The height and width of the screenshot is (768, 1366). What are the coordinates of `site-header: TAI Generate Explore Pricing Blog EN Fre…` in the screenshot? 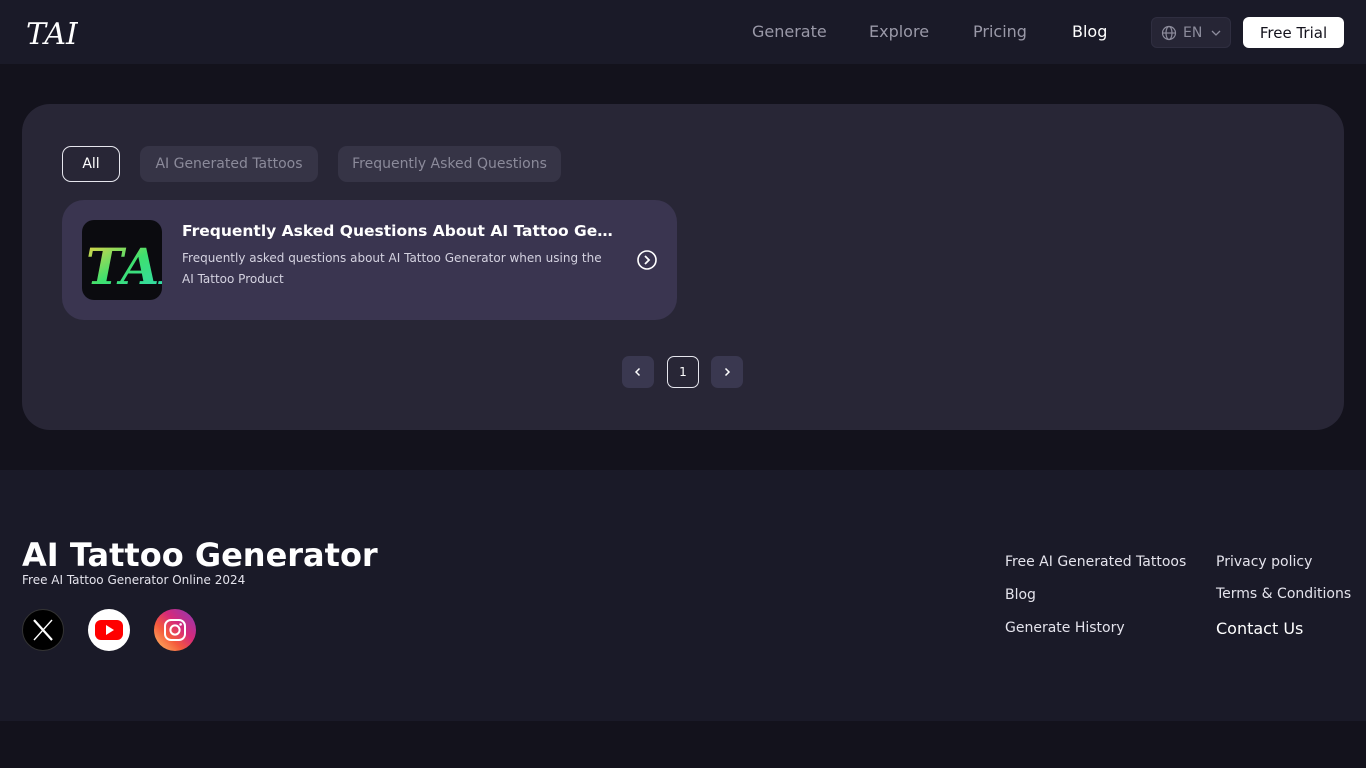 It's located at (683, 32).